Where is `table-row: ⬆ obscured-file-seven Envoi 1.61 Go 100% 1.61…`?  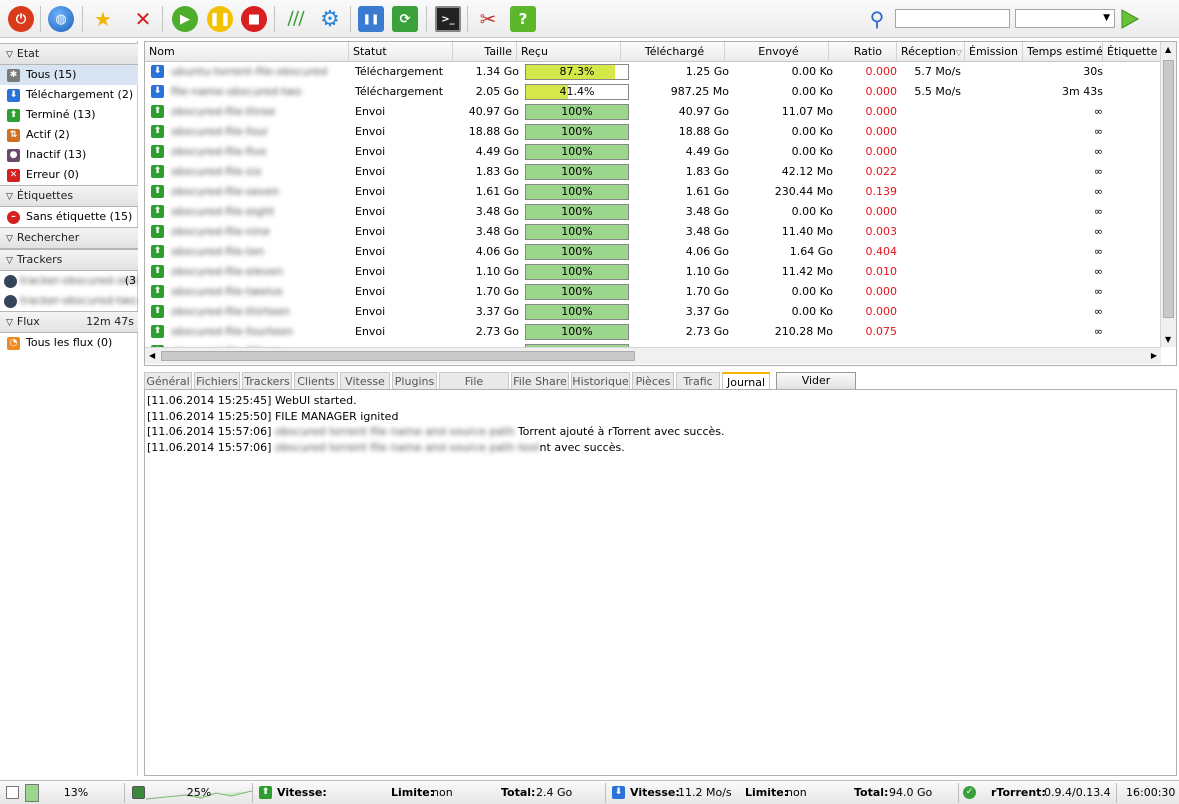 table-row: ⬆ obscured-file-seven Envoi 1.61 Go 100% 1.61… is located at coordinates (653, 192).